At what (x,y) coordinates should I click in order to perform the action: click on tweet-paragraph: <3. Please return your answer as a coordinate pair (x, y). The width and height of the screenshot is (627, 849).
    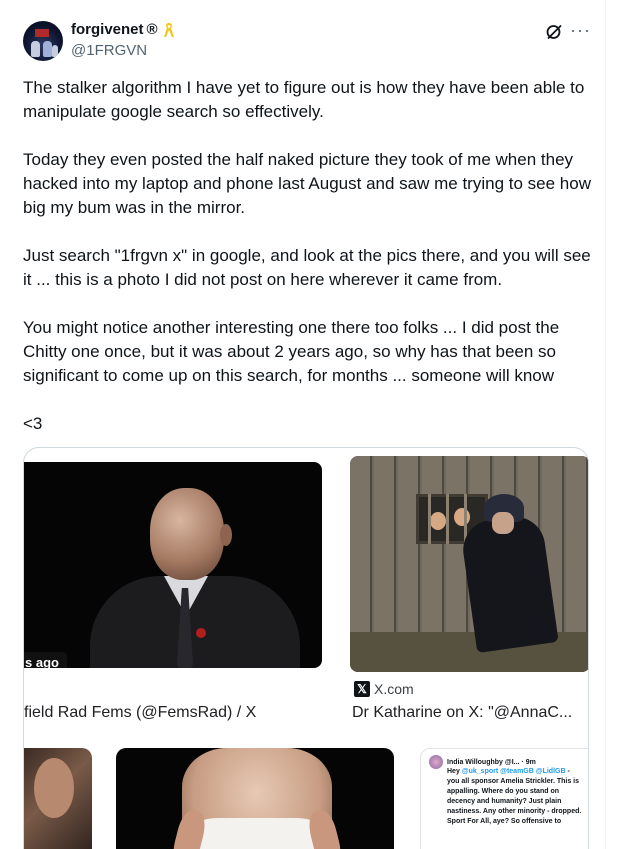
    Looking at the image, I should click on (33, 423).